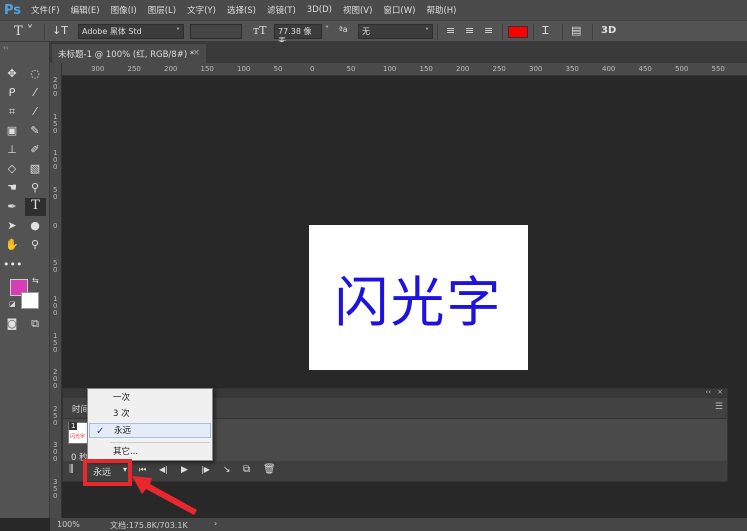  I want to click on status-chevron-icon: ›, so click(215, 523).